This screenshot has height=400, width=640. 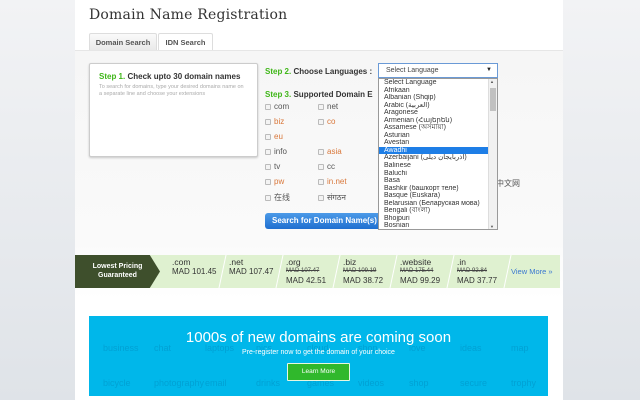 I want to click on tab-idn-search: IDN Search, so click(x=185, y=42).